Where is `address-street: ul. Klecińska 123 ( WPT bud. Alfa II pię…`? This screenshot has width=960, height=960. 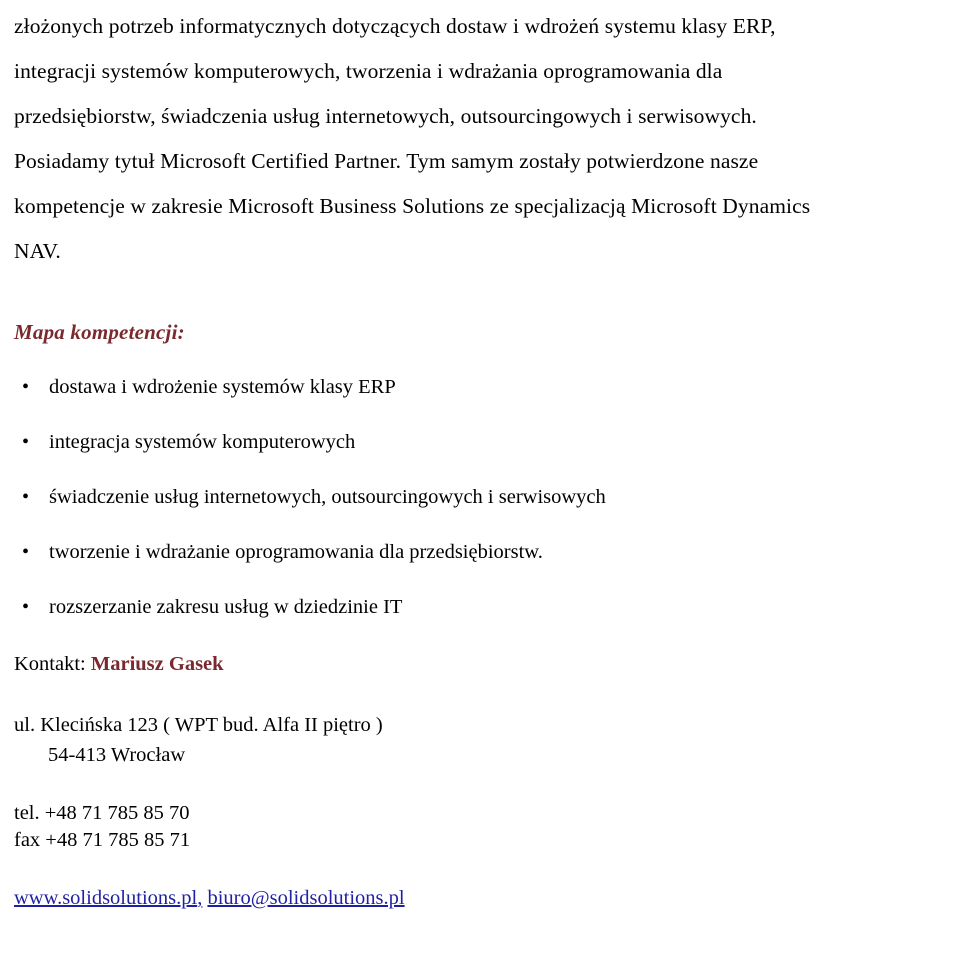
address-street: ul. Klecińska 123 ( WPT bud. Alfa II pię… is located at coordinates (198, 725).